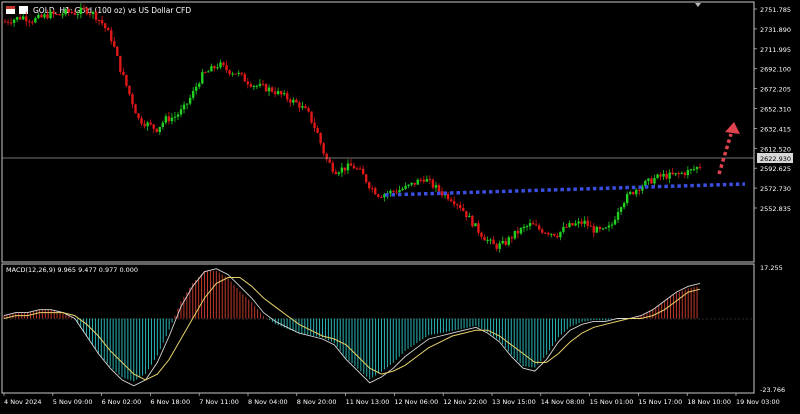  I want to click on shift-marker-icon, so click(698, 5).